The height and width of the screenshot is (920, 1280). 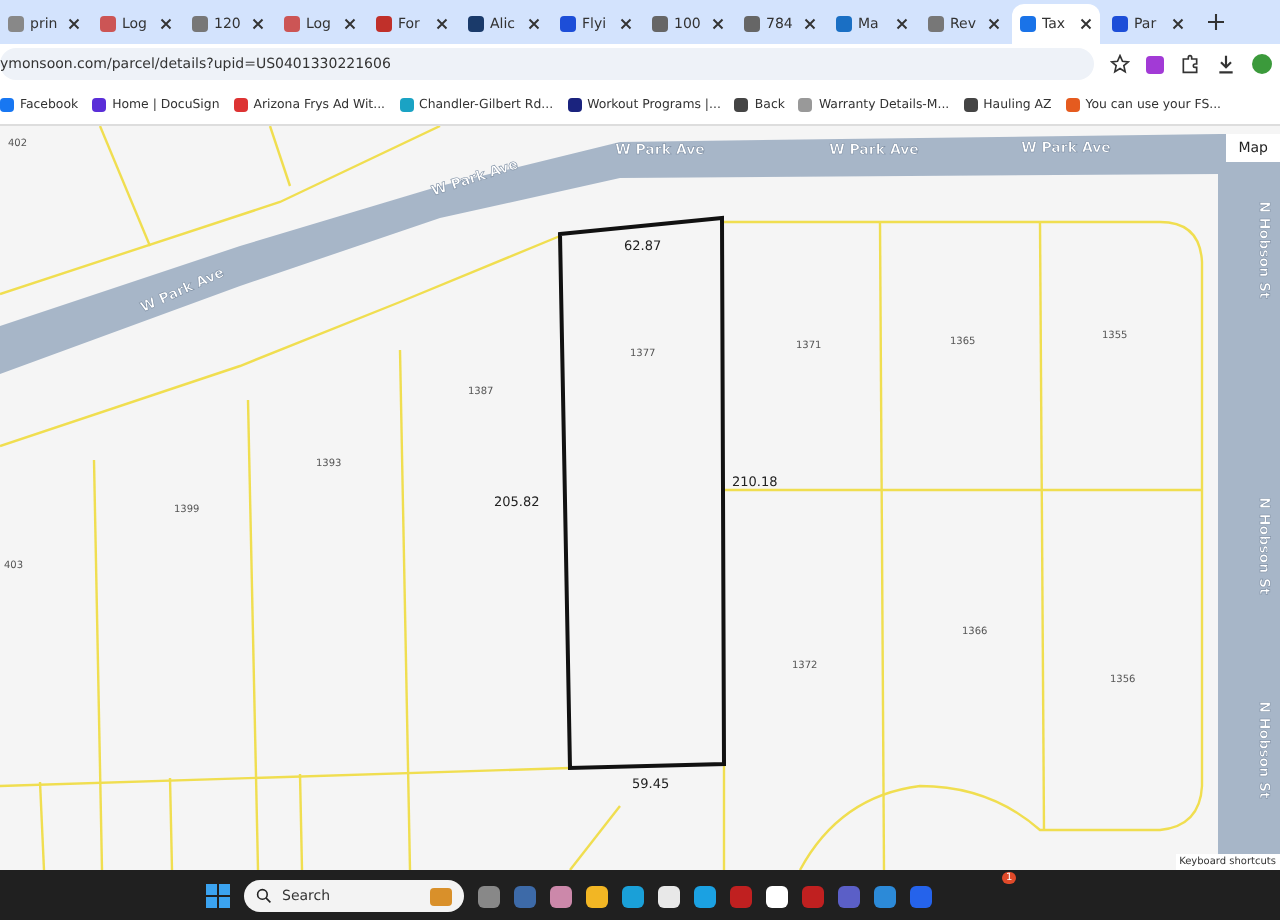 I want to click on star-icon, so click(x=1120, y=64).